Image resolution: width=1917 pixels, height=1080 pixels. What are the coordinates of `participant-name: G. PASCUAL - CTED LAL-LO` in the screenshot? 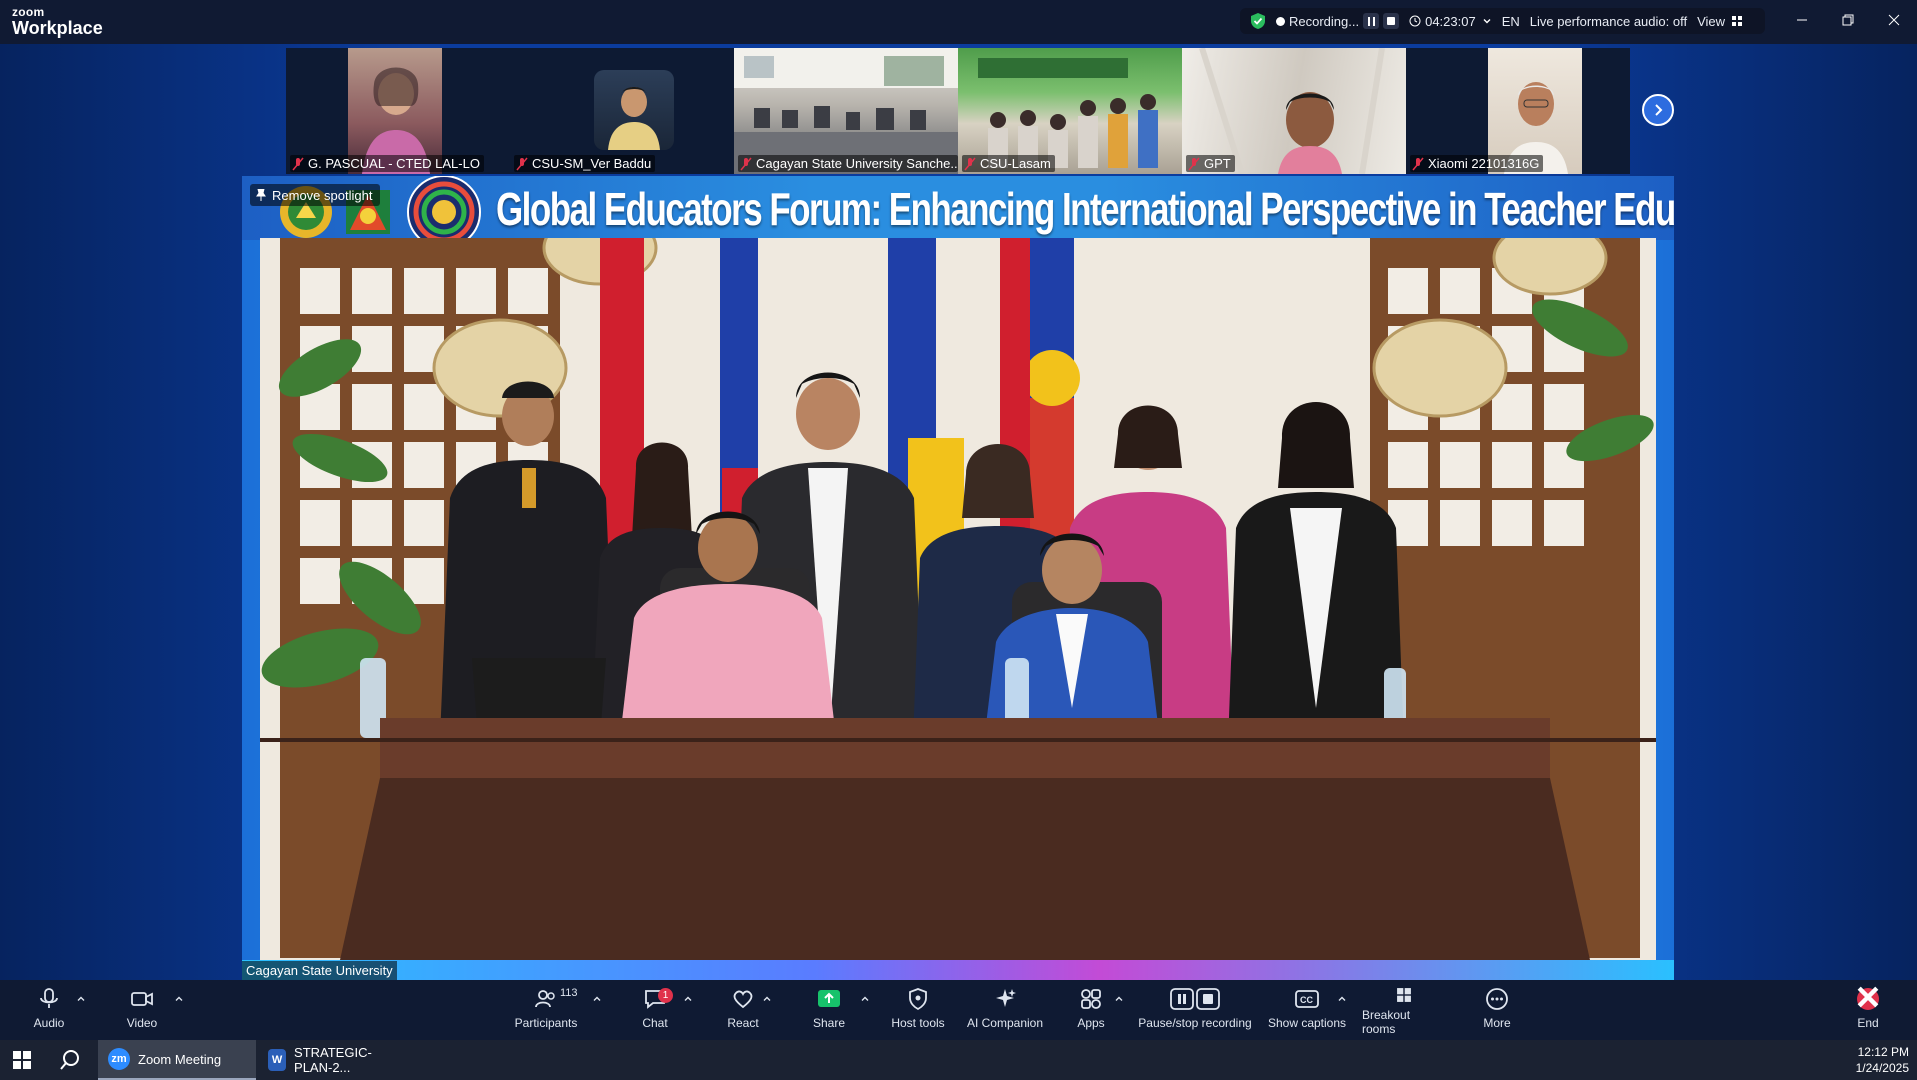 It's located at (387, 163).